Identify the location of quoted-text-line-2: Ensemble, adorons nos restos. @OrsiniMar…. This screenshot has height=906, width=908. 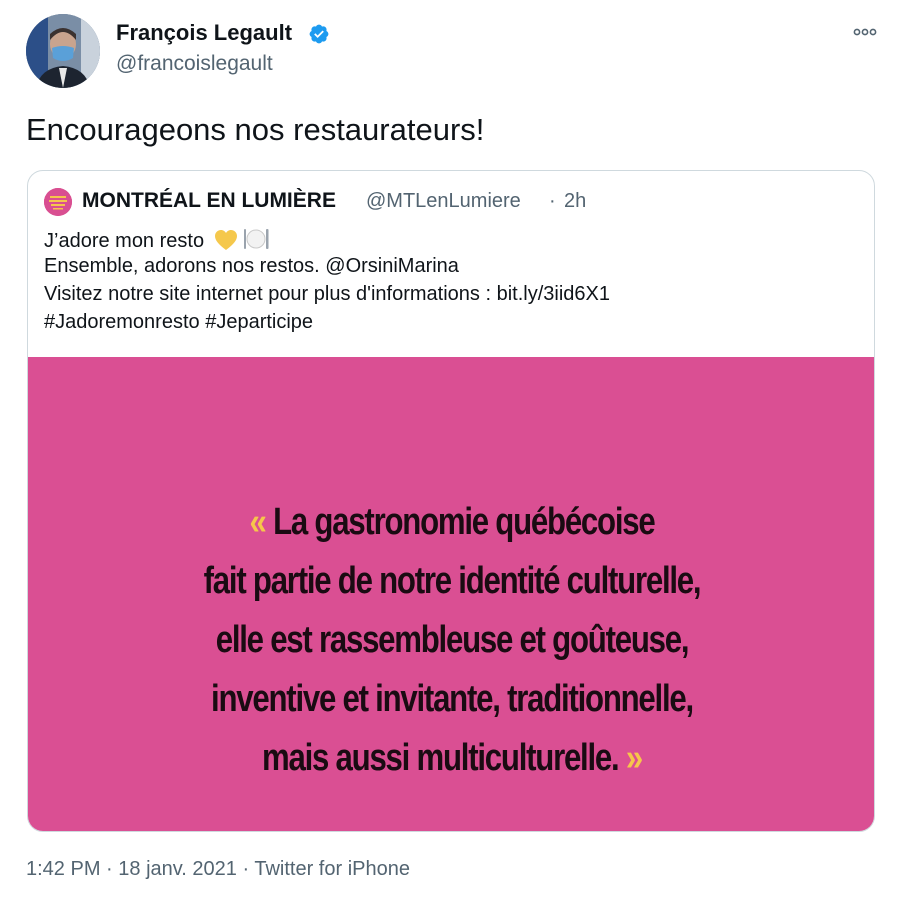
(251, 266).